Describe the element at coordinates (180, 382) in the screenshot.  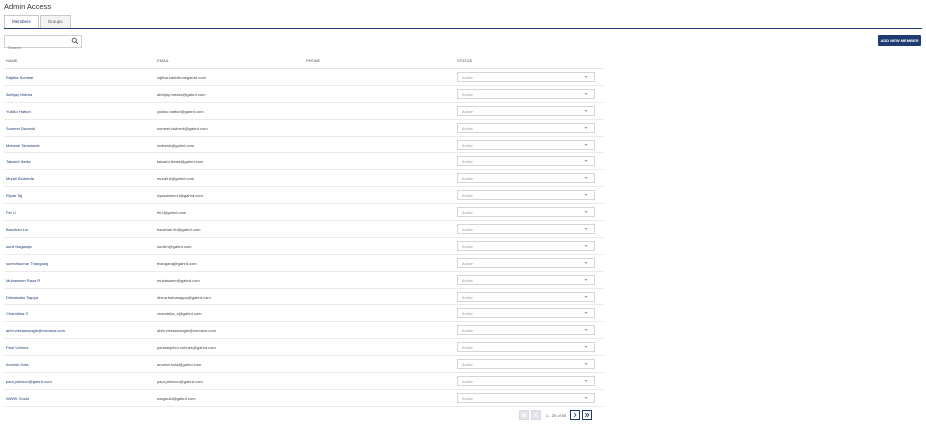
I see `member-email: paul.johnson@gahrd.com` at that location.